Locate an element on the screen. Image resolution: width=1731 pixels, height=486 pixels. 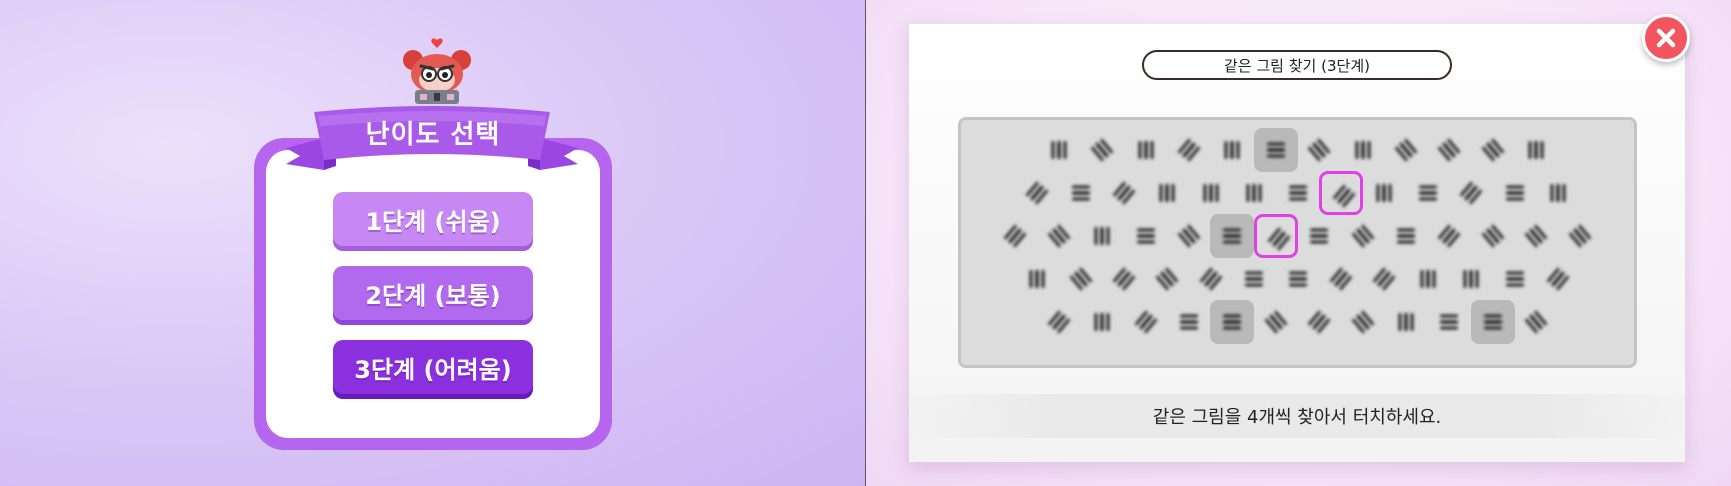
difficulty-title: 난이도 선택 is located at coordinates (433, 134).